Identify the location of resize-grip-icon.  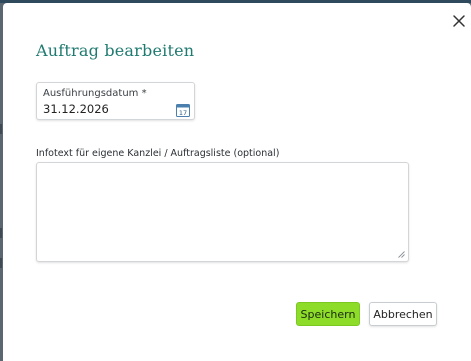
(401, 254).